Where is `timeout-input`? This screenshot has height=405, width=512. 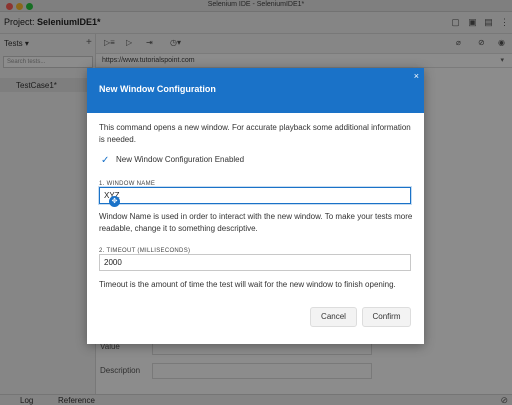 timeout-input is located at coordinates (255, 262).